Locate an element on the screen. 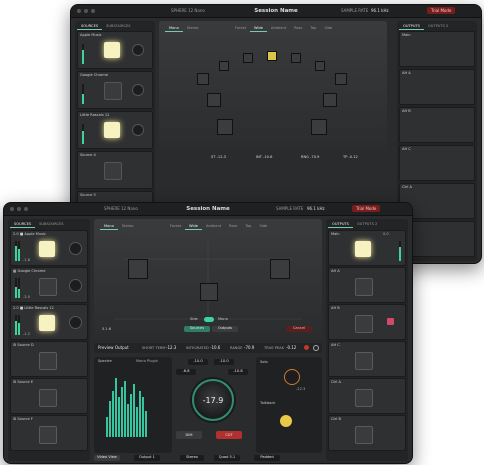 This screenshot has height=465, width=484. source-strip-2: ▦ Google Chrome -3.0 is located at coordinates (49, 285).